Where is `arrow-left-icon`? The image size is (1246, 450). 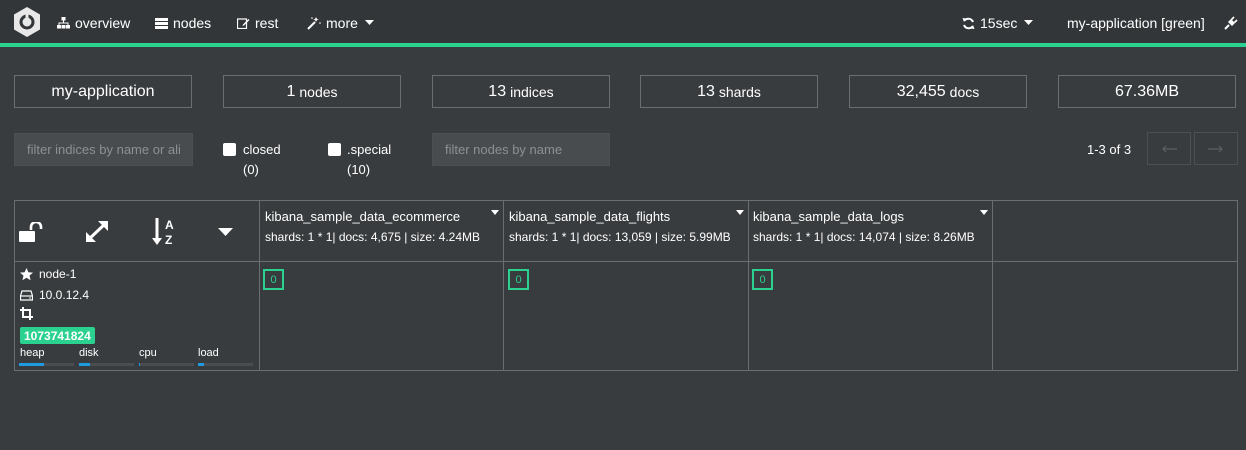 arrow-left-icon is located at coordinates (1169, 148).